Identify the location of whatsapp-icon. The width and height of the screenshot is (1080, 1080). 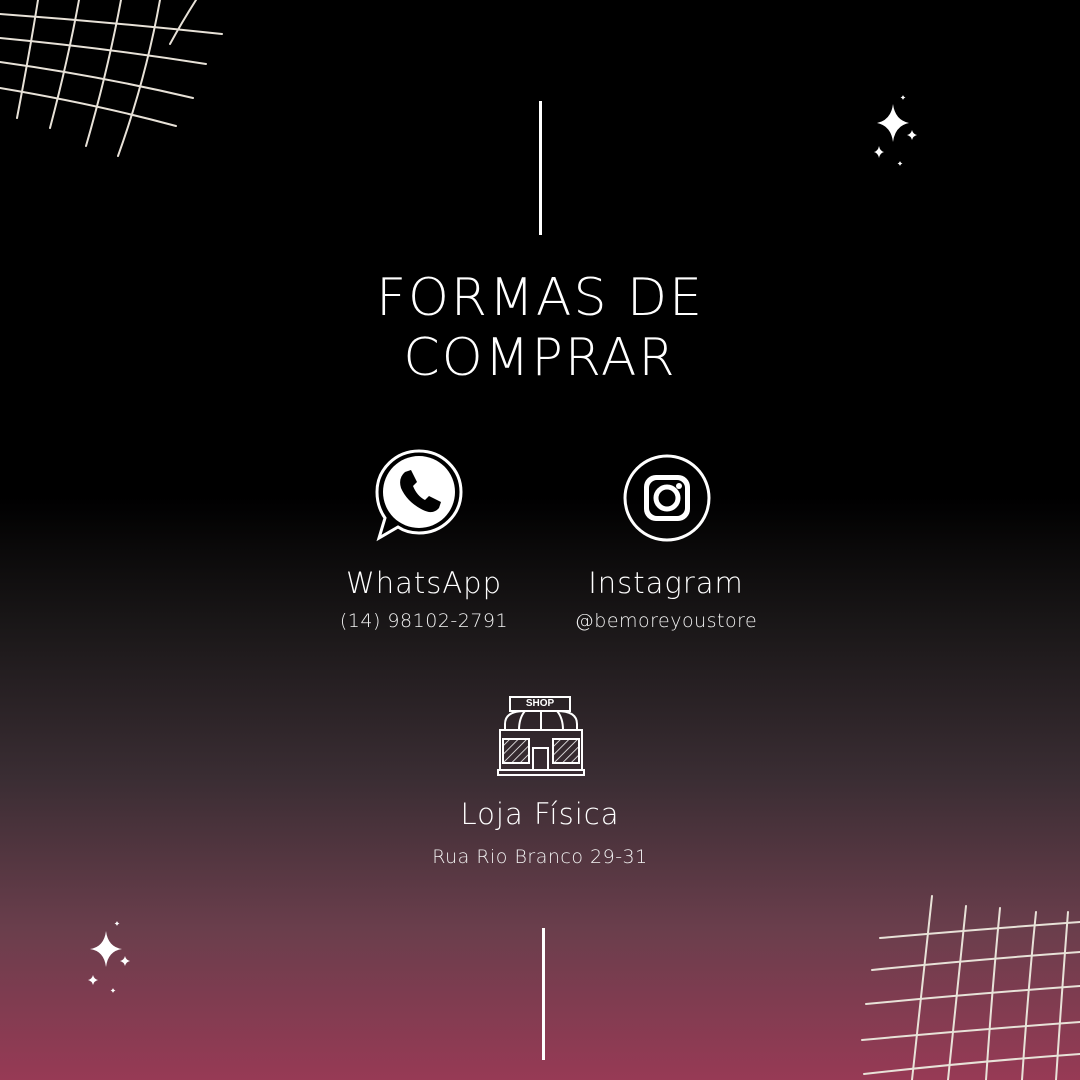
(419, 496).